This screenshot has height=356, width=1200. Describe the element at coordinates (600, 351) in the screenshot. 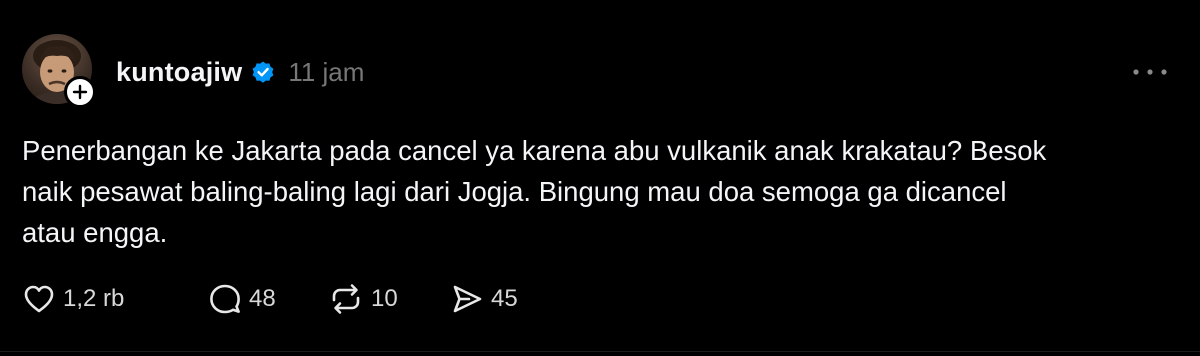

I see `post-divider` at that location.